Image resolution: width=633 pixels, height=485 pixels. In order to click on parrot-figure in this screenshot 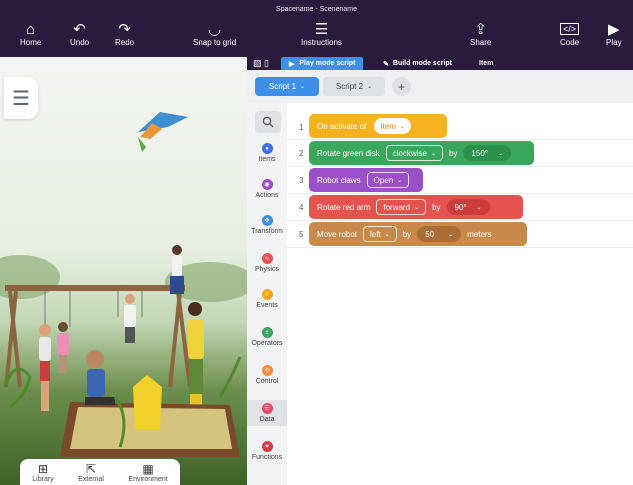, I will do `click(163, 132)`.